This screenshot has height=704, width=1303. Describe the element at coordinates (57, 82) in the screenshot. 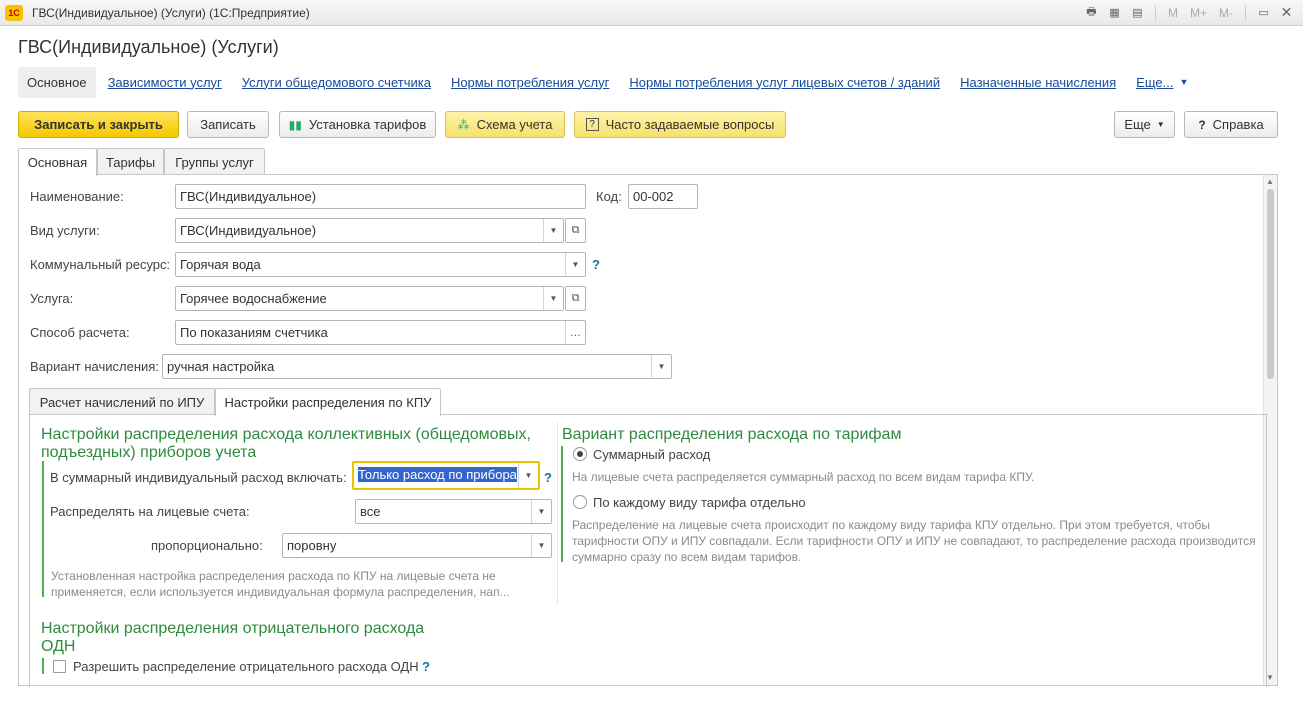

I see `nav-main: Основное` at that location.